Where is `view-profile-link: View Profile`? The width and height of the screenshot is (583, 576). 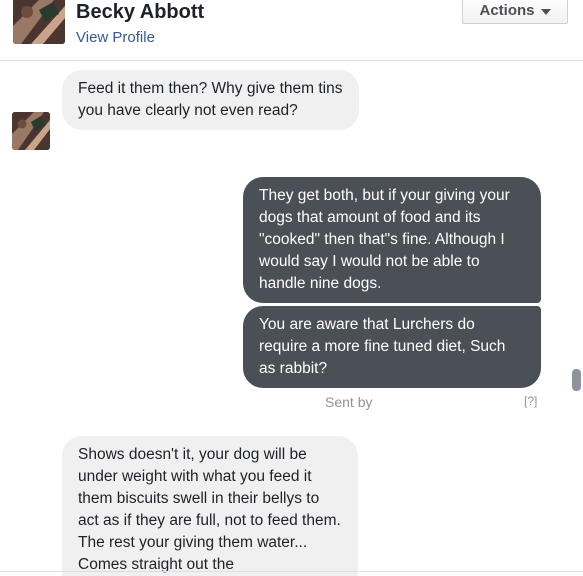
view-profile-link: View Profile is located at coordinates (115, 38).